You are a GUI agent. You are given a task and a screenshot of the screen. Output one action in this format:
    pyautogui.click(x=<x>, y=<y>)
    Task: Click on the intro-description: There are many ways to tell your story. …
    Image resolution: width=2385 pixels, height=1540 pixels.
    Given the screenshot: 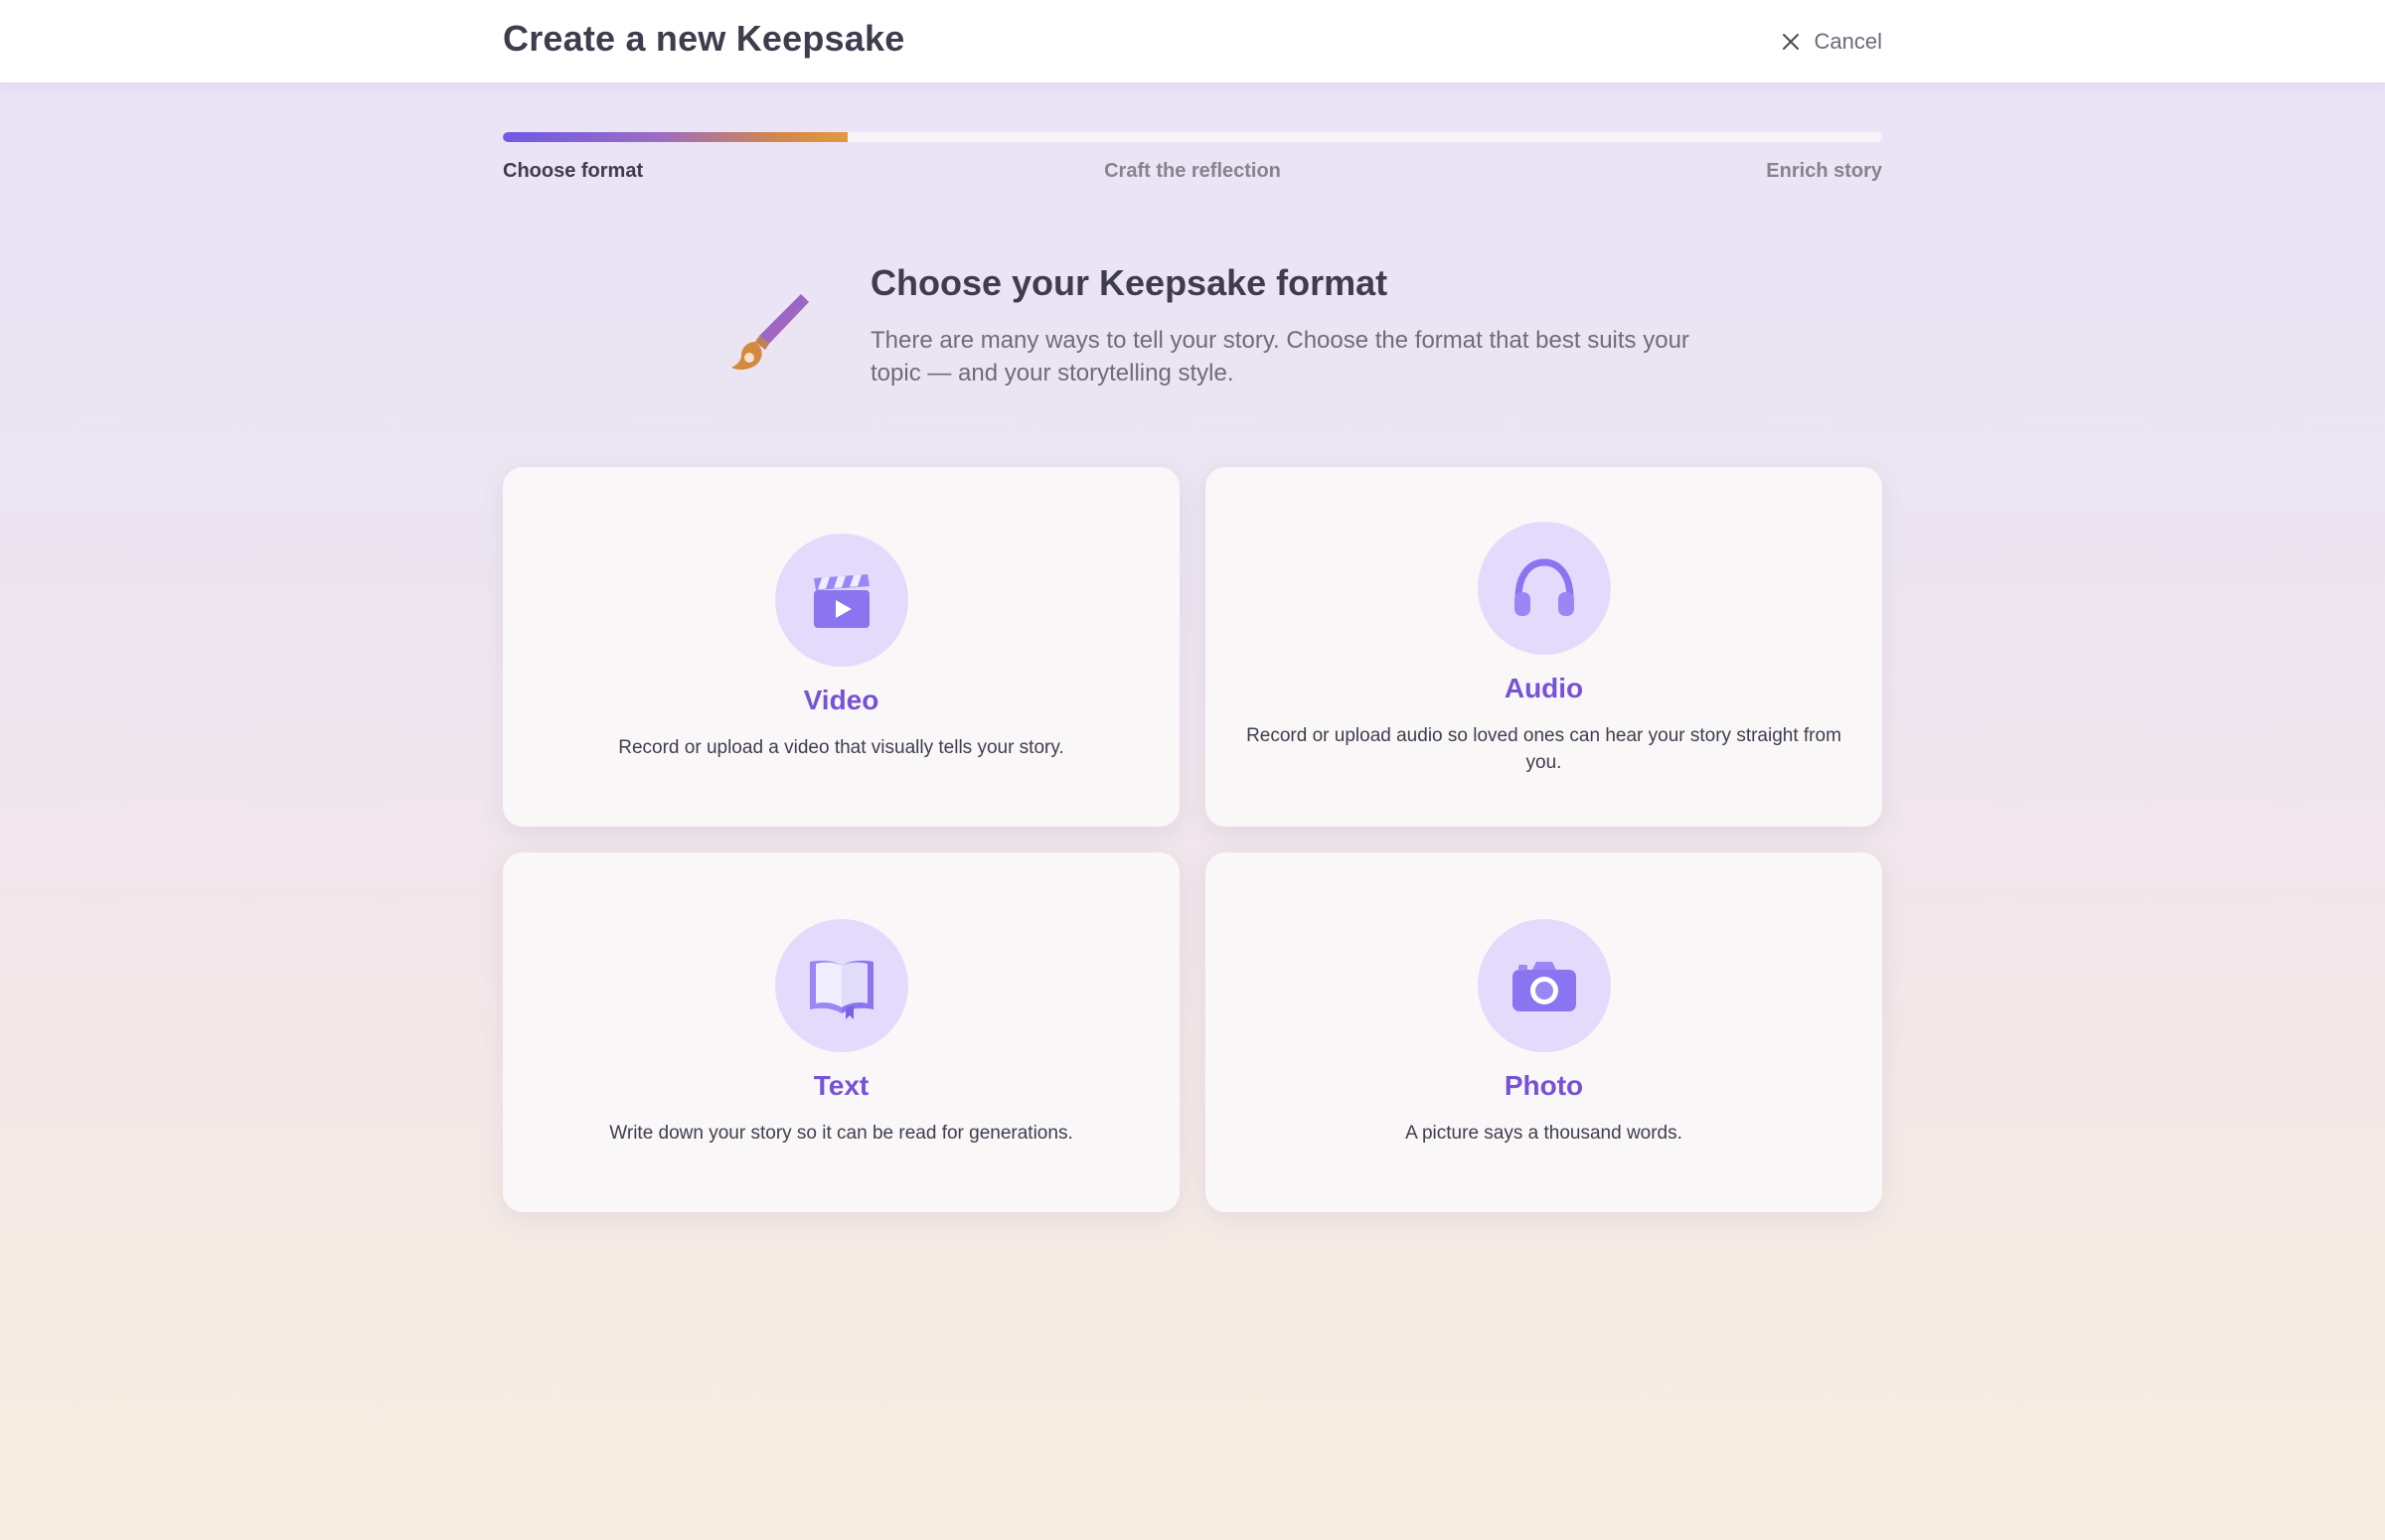 What is the action you would take?
    pyautogui.click(x=1280, y=356)
    